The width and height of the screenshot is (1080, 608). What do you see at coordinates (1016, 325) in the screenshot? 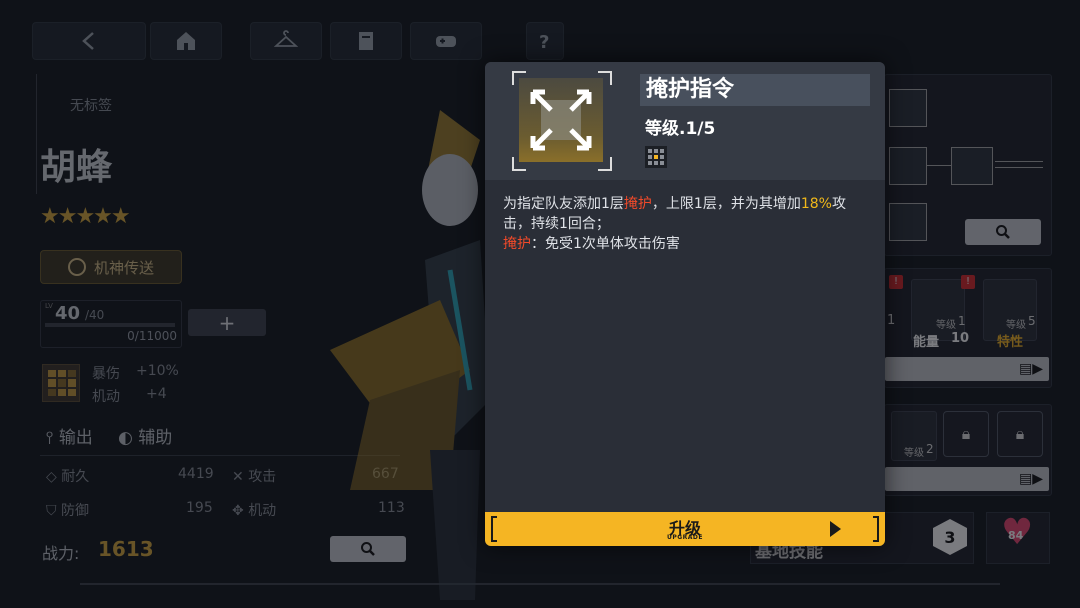
I see `slot3-level-label: 等级` at bounding box center [1016, 325].